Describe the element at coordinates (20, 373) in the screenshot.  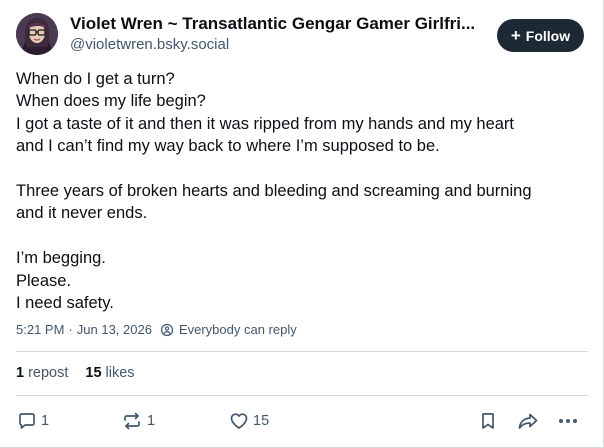
I see `reposts-count: 1` at that location.